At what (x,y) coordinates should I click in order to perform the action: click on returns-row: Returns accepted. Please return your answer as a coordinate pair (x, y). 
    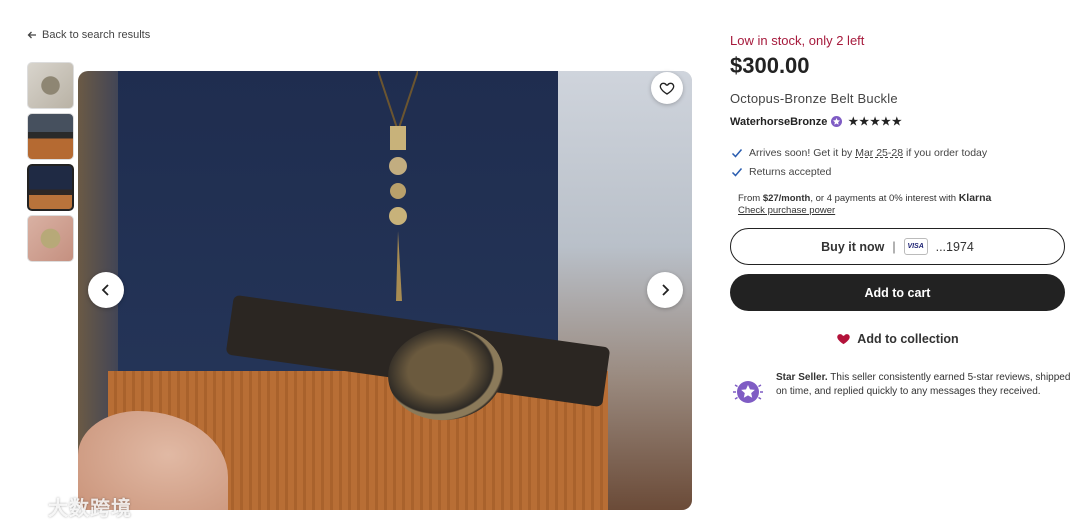
    Looking at the image, I should click on (859, 171).